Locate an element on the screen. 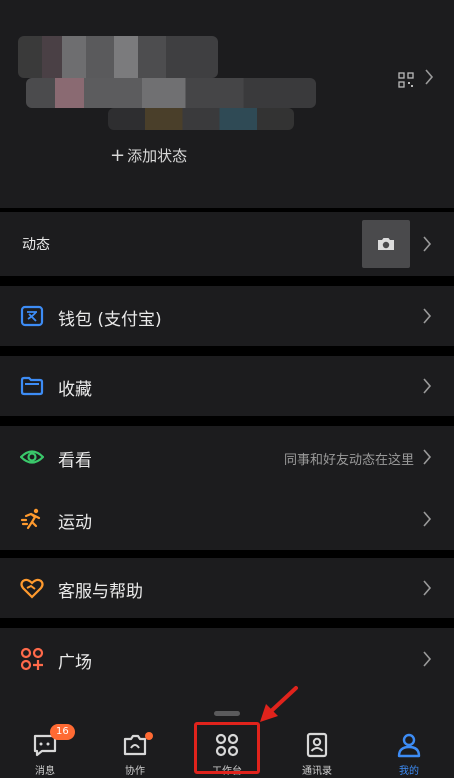 The image size is (454, 778). info-blurred is located at coordinates (201, 119).